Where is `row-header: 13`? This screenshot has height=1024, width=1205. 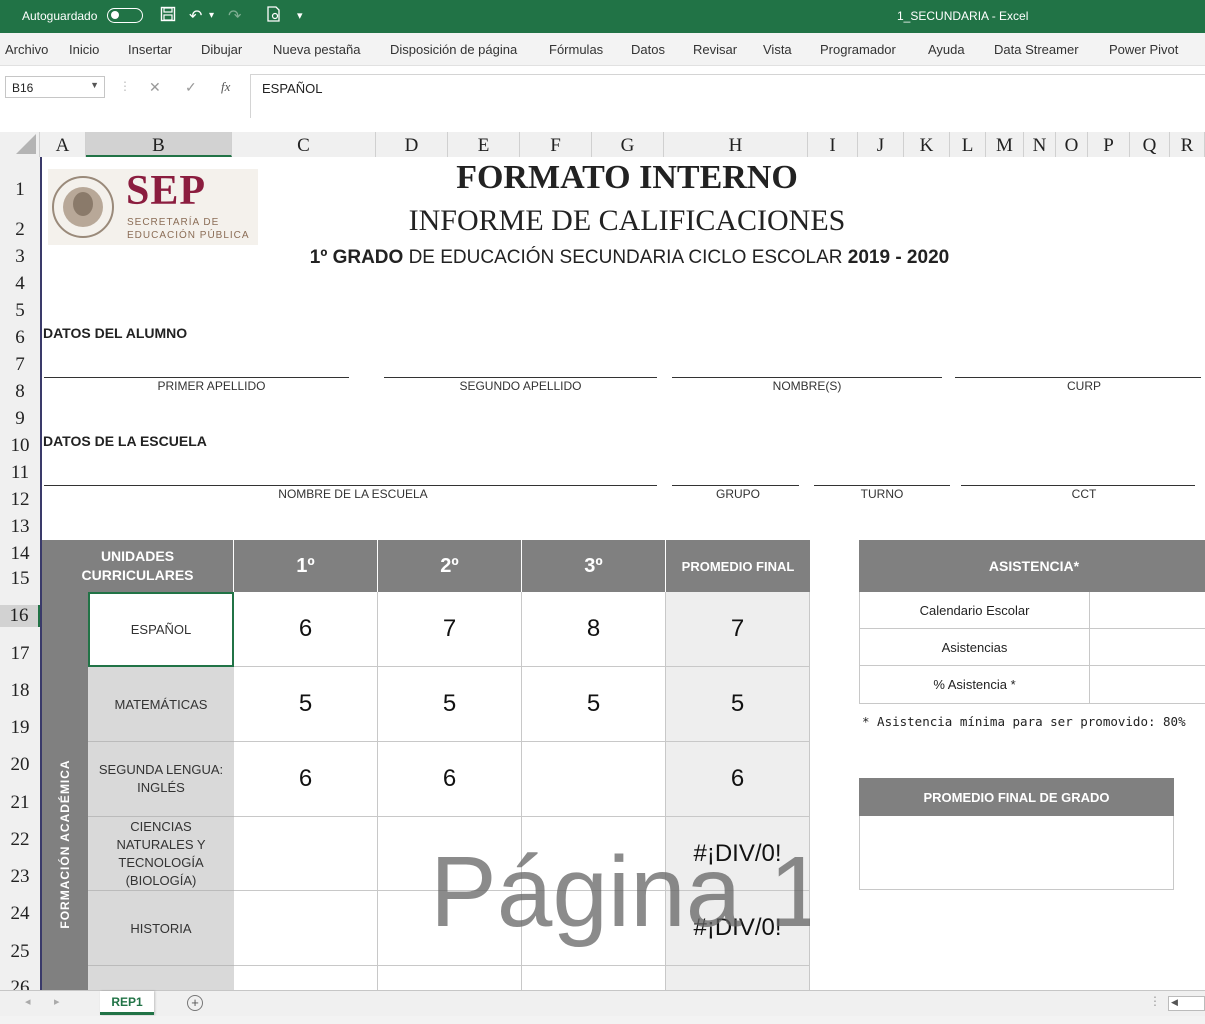 row-header: 13 is located at coordinates (20, 527).